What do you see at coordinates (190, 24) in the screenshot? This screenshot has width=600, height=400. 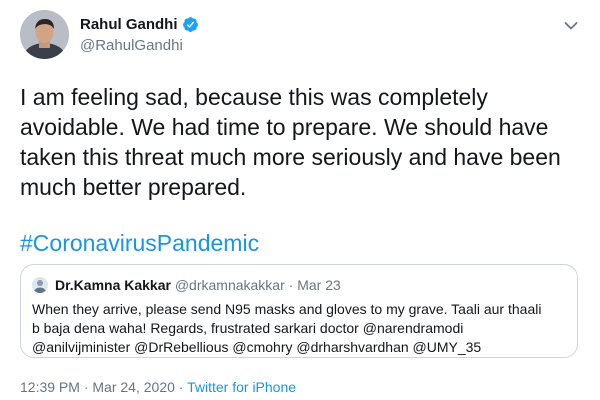 I see `verified-badge-icon` at bounding box center [190, 24].